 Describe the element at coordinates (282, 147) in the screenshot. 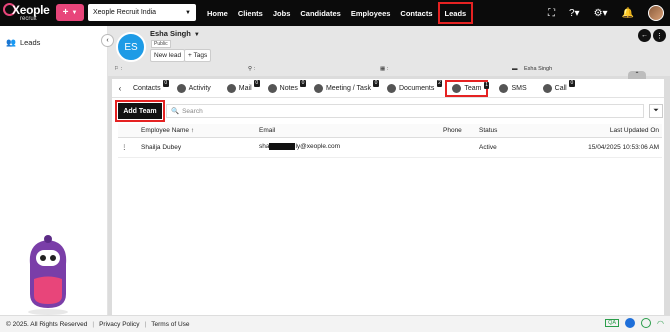

I see `email-redaction` at that location.